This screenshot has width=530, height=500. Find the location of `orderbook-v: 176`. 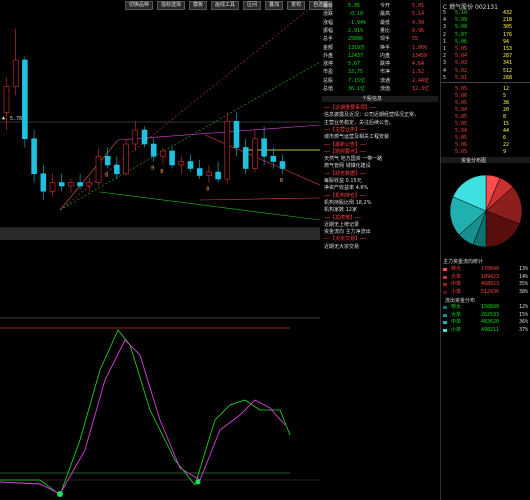

orderbook-v: 176 is located at coordinates (508, 34).